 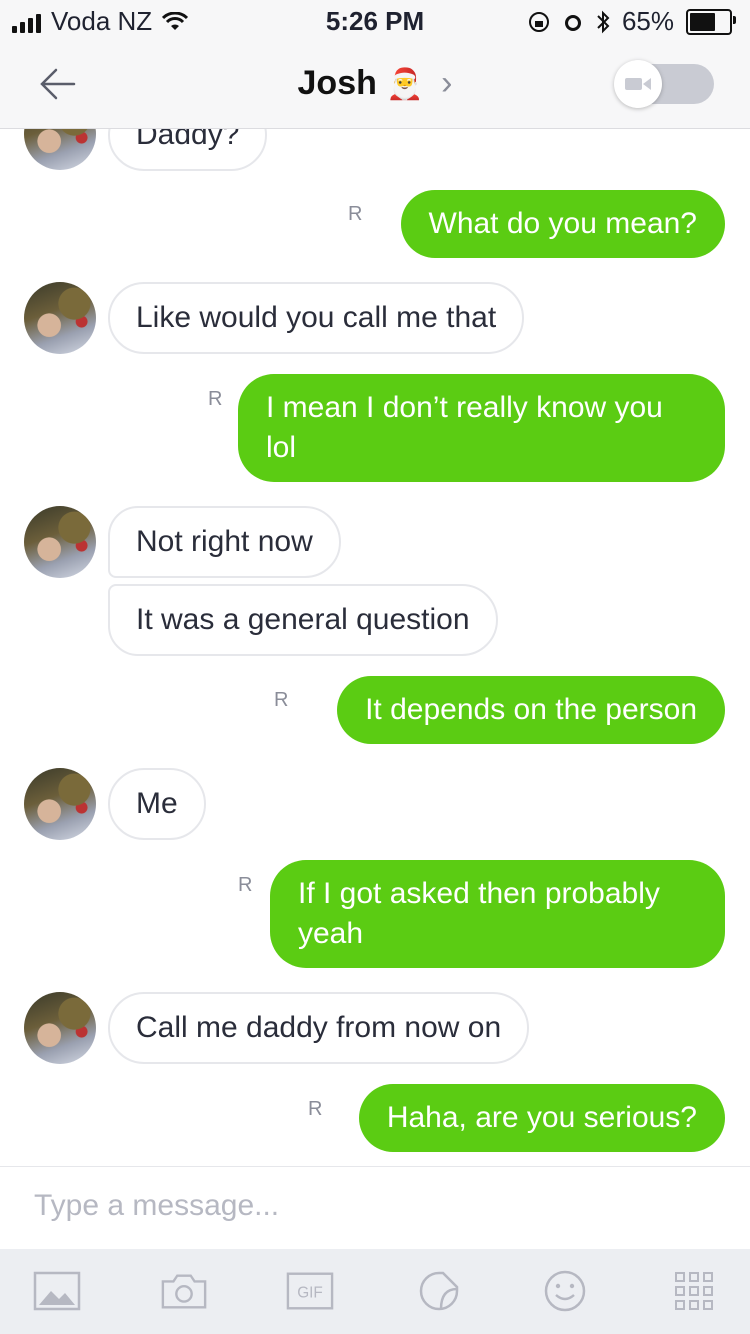 What do you see at coordinates (565, 1291) in the screenshot?
I see `smiley-icon` at bounding box center [565, 1291].